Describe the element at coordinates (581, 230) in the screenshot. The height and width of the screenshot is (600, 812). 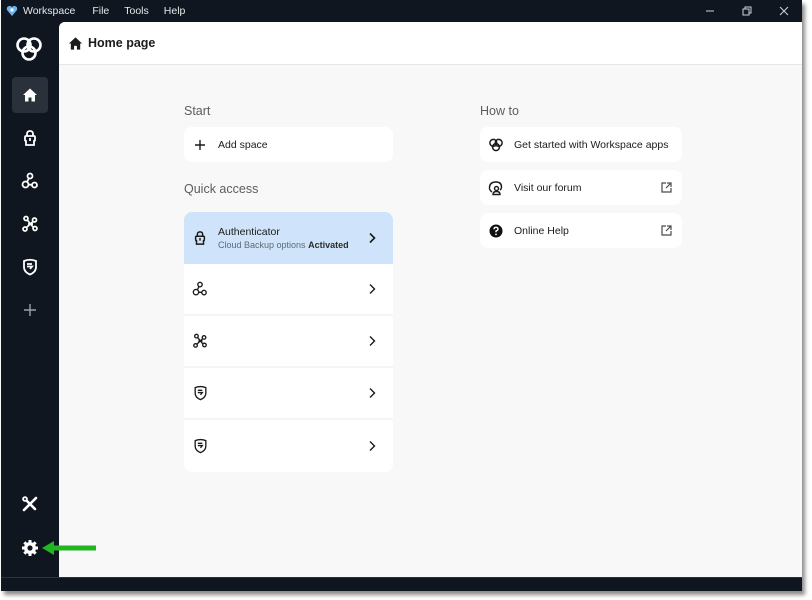
I see `online-help-link: Online Help` at that location.